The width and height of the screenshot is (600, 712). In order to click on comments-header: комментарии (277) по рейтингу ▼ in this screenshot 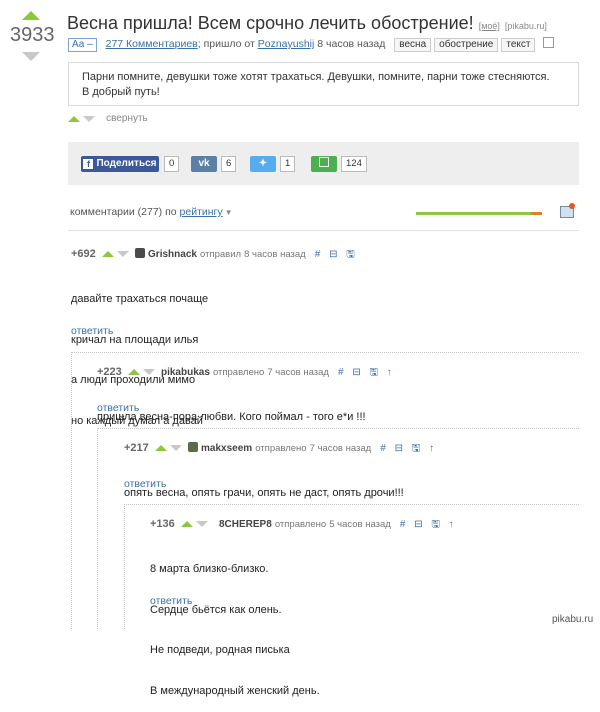, I will do `click(151, 212)`.